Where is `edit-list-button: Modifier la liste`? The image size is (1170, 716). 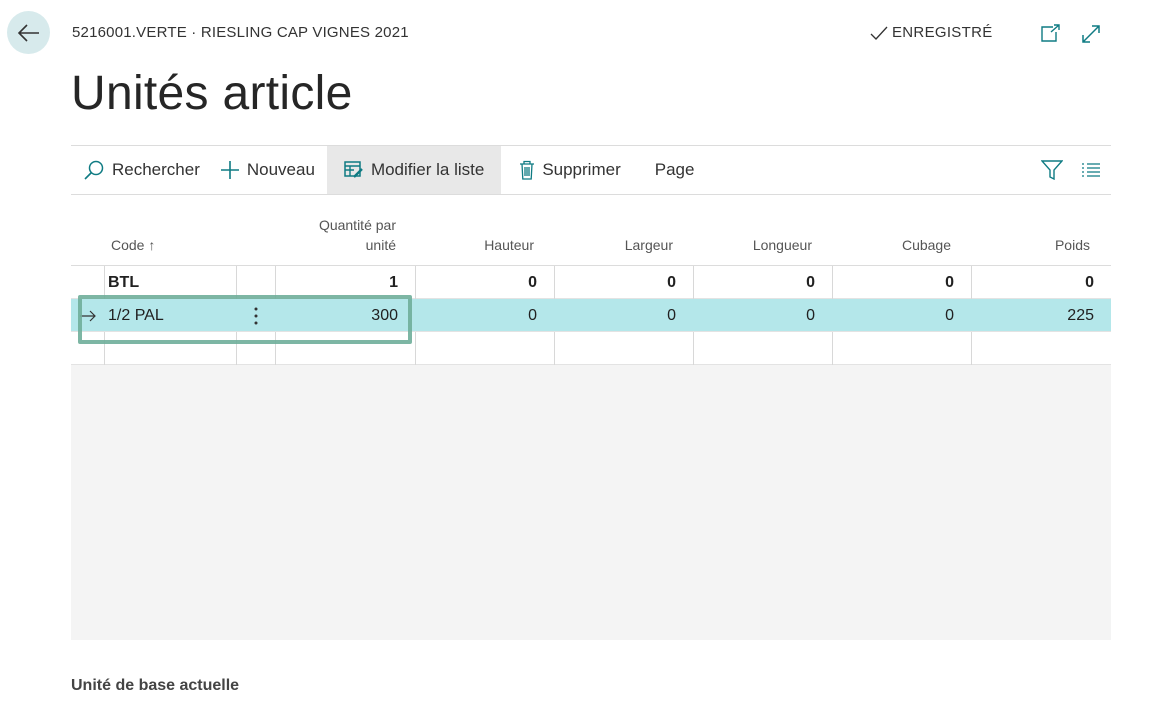
edit-list-button: Modifier la liste is located at coordinates (414, 170).